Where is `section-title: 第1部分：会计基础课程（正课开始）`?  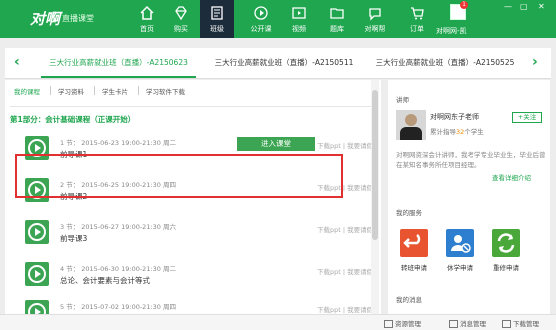 section-title: 第1部分：会计基础课程（正课开始） is located at coordinates (73, 119).